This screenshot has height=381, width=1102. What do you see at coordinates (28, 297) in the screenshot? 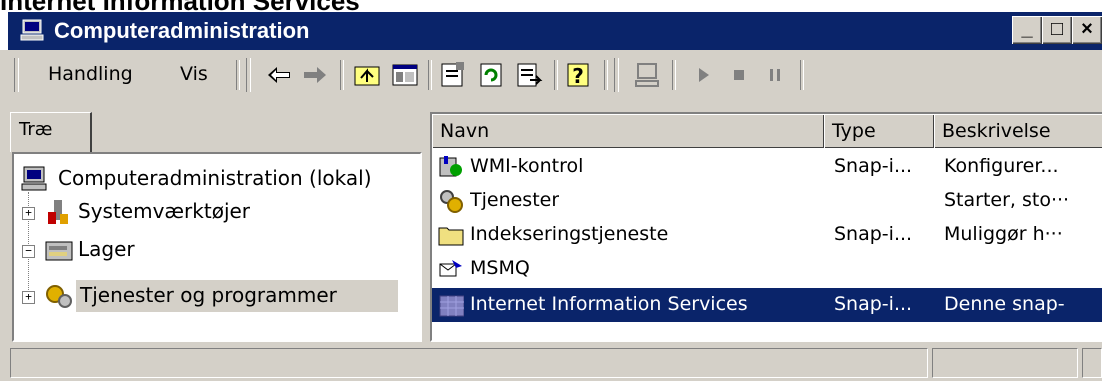
I see `expand-tjenester-og-programmer: +` at bounding box center [28, 297].